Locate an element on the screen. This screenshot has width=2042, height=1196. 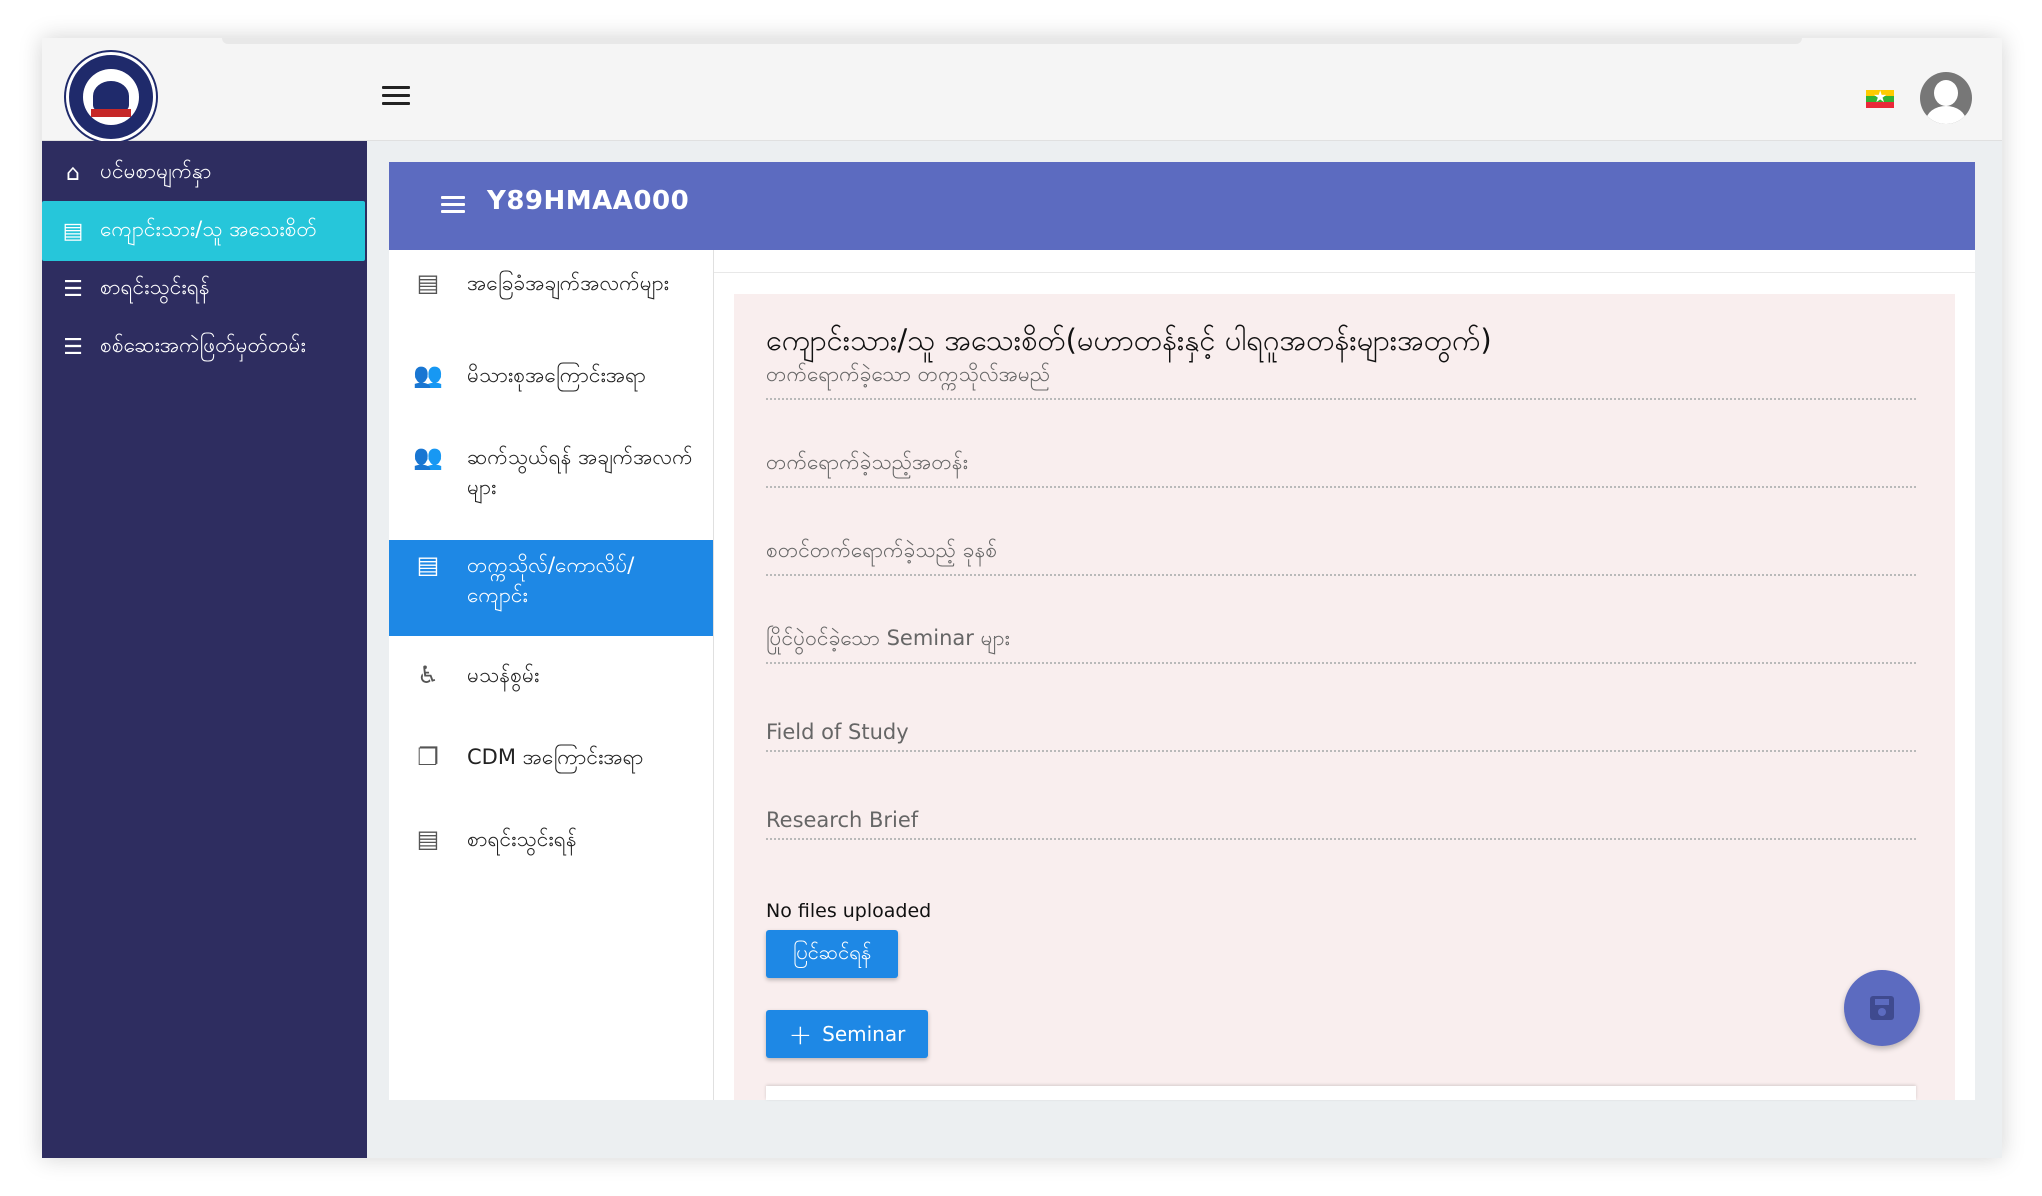
field-label: တက်ရောက်ခဲ့သော တက္ကသိုလ်အမည် is located at coordinates (908, 374).